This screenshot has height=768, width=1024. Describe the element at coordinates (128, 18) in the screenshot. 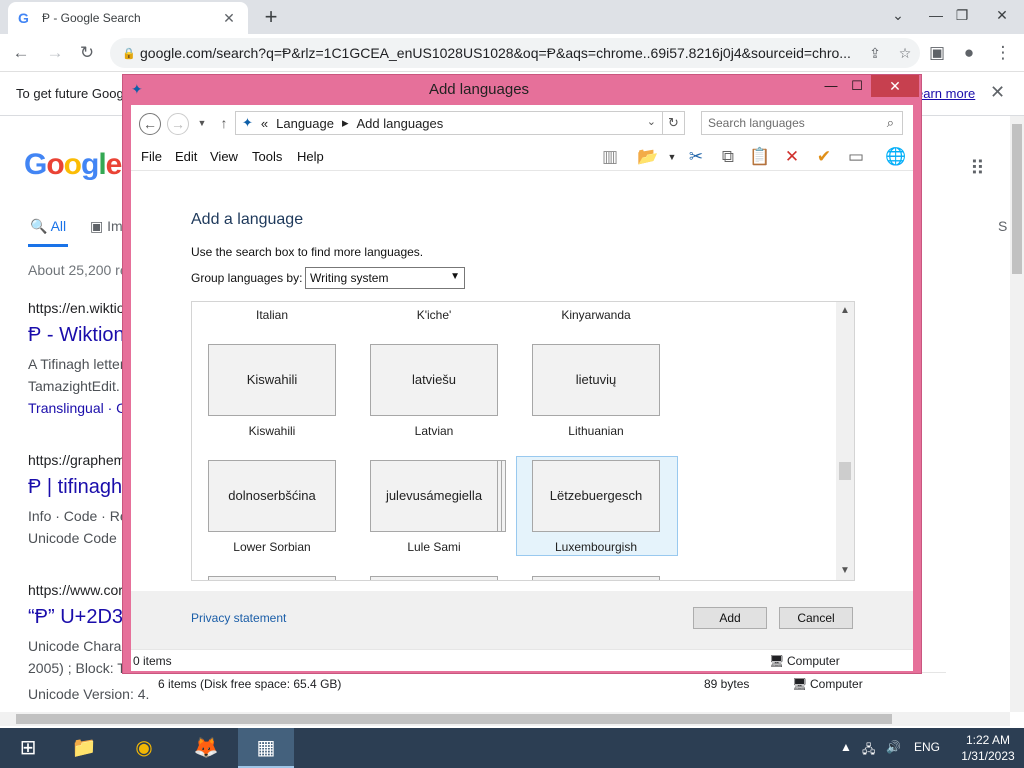

I see `browser-tab: G Ᵽ - Google Search ✕` at that location.